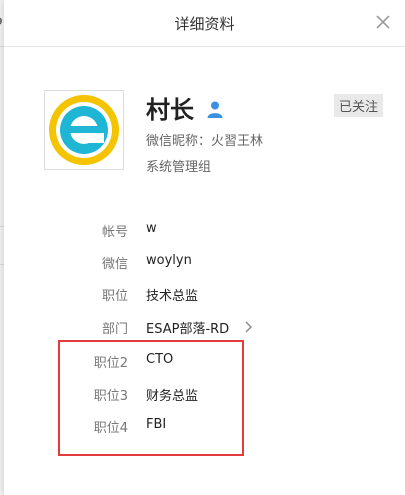 This screenshot has width=405, height=495. Describe the element at coordinates (215, 109) in the screenshot. I see `person-icon` at that location.